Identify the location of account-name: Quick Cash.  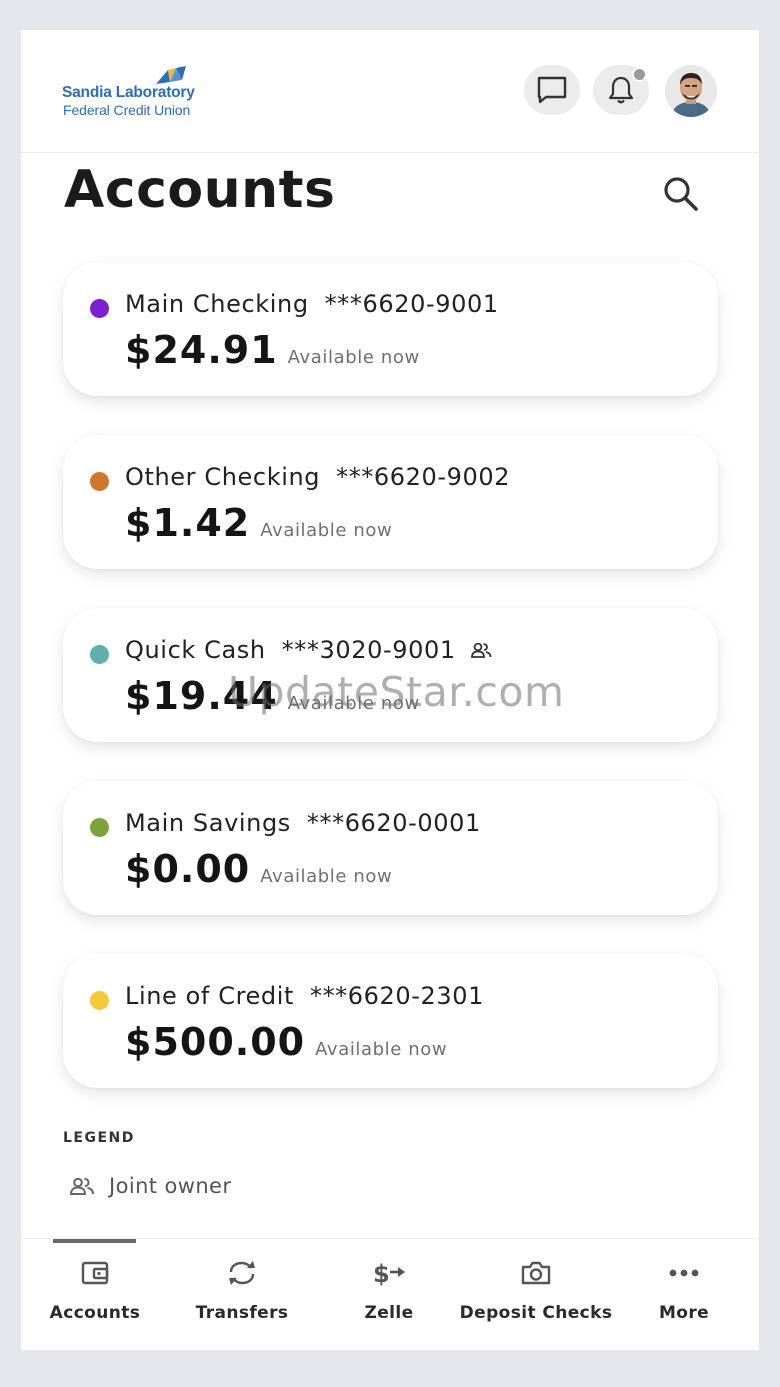
(195, 650).